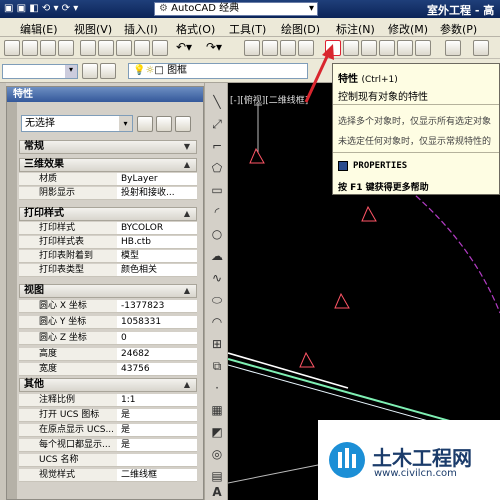 Image resolution: width=500 pixels, height=500 pixels. Describe the element at coordinates (368, 77) in the screenshot. I see `tooltip-title-row: 特性 (Ctrl+1)` at that location.